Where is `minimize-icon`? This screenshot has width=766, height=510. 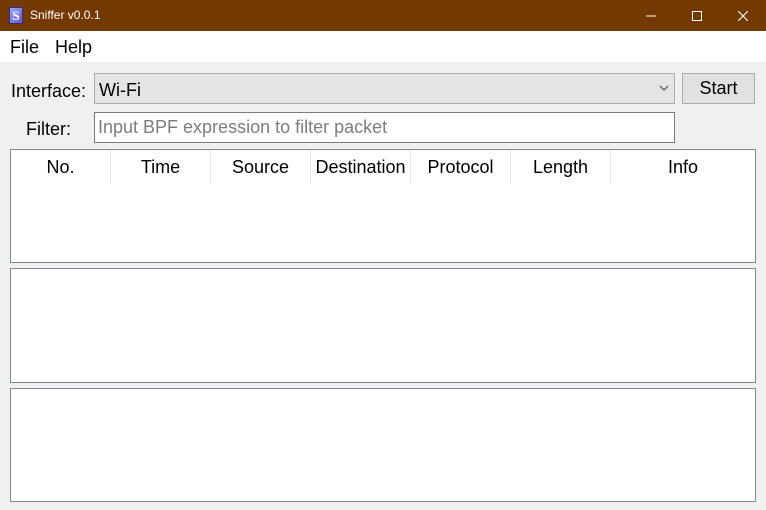 minimize-icon is located at coordinates (651, 15).